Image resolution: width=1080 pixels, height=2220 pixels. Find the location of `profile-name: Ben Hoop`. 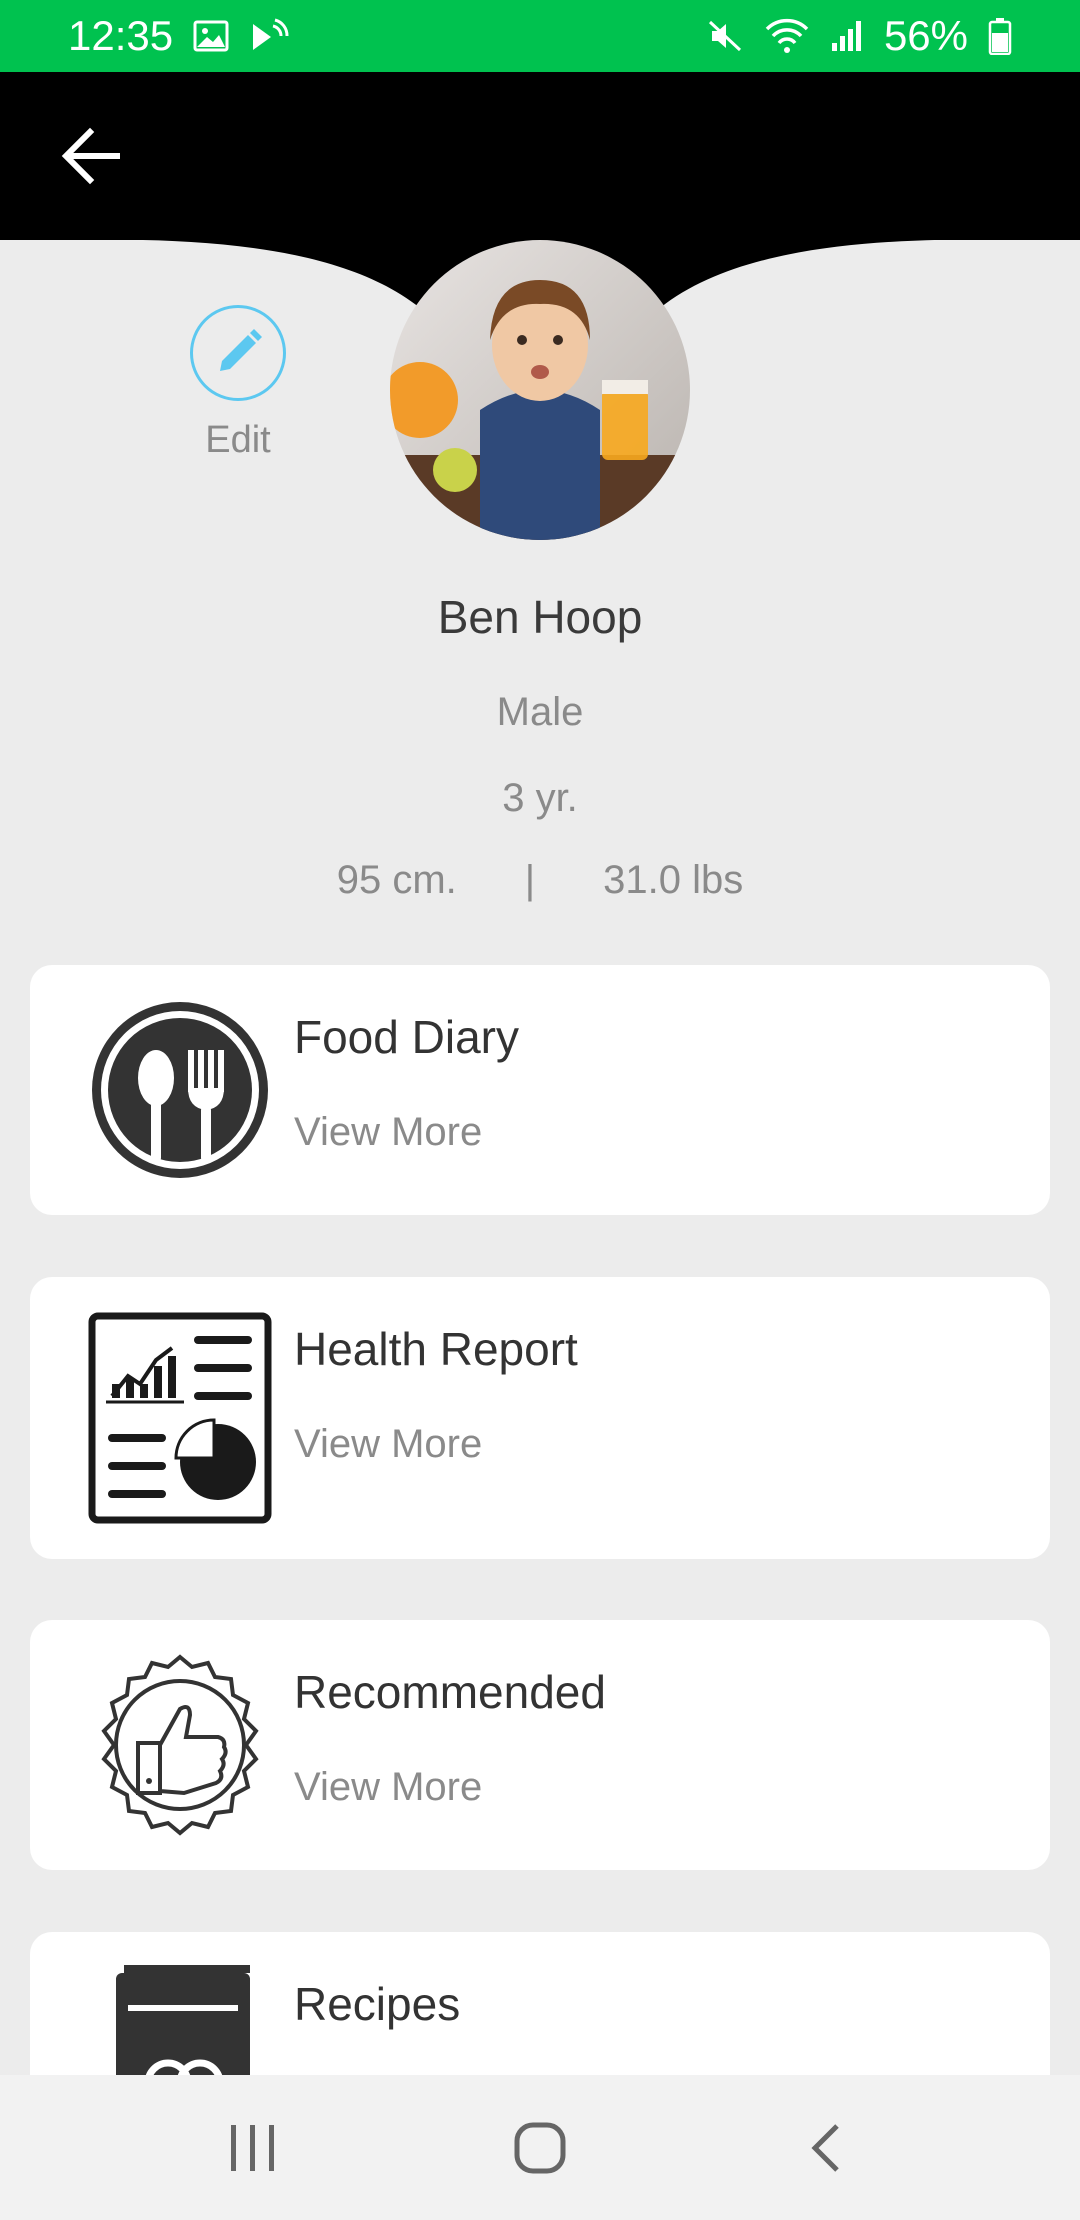

profile-name: Ben Hoop is located at coordinates (540, 617).